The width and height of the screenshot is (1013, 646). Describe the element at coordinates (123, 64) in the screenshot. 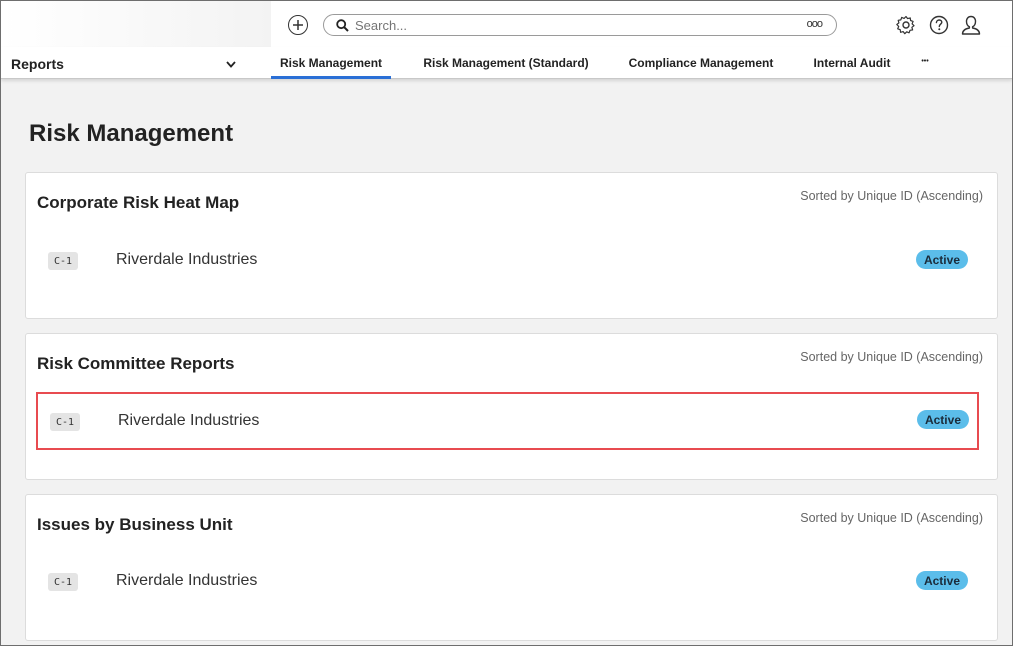

I see `reports-dropdown: Reports` at that location.